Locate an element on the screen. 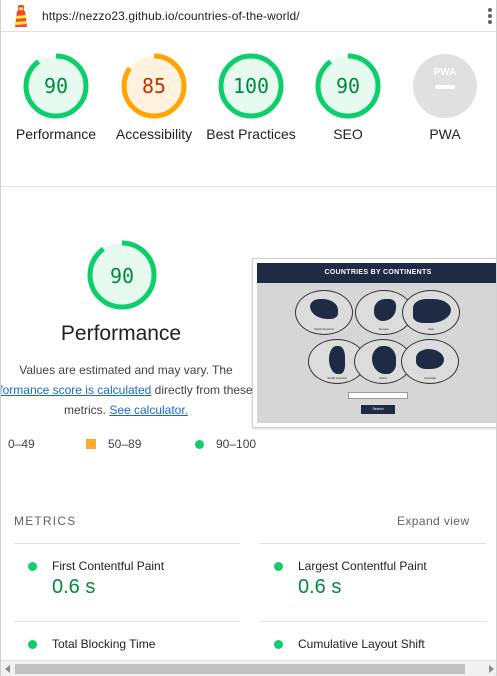 The image size is (497, 676). expand-view-toggle: Expand view is located at coordinates (433, 521).